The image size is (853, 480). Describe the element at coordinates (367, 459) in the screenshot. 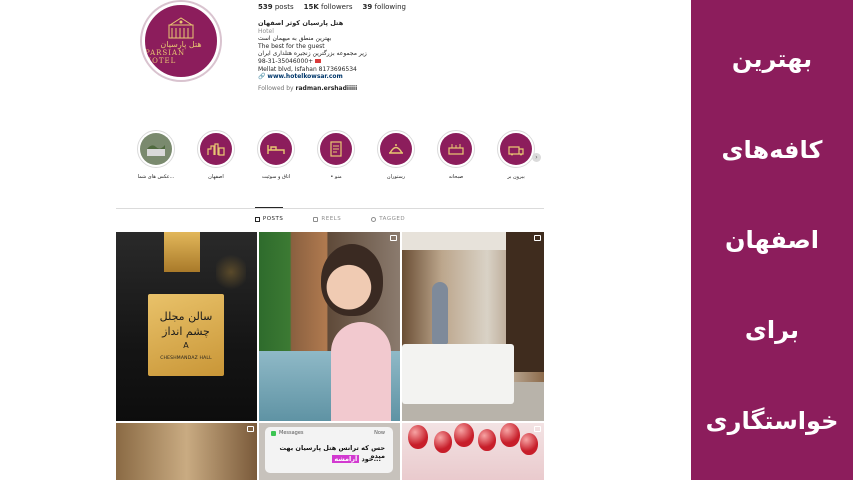

I see `message-word: خود` at that location.